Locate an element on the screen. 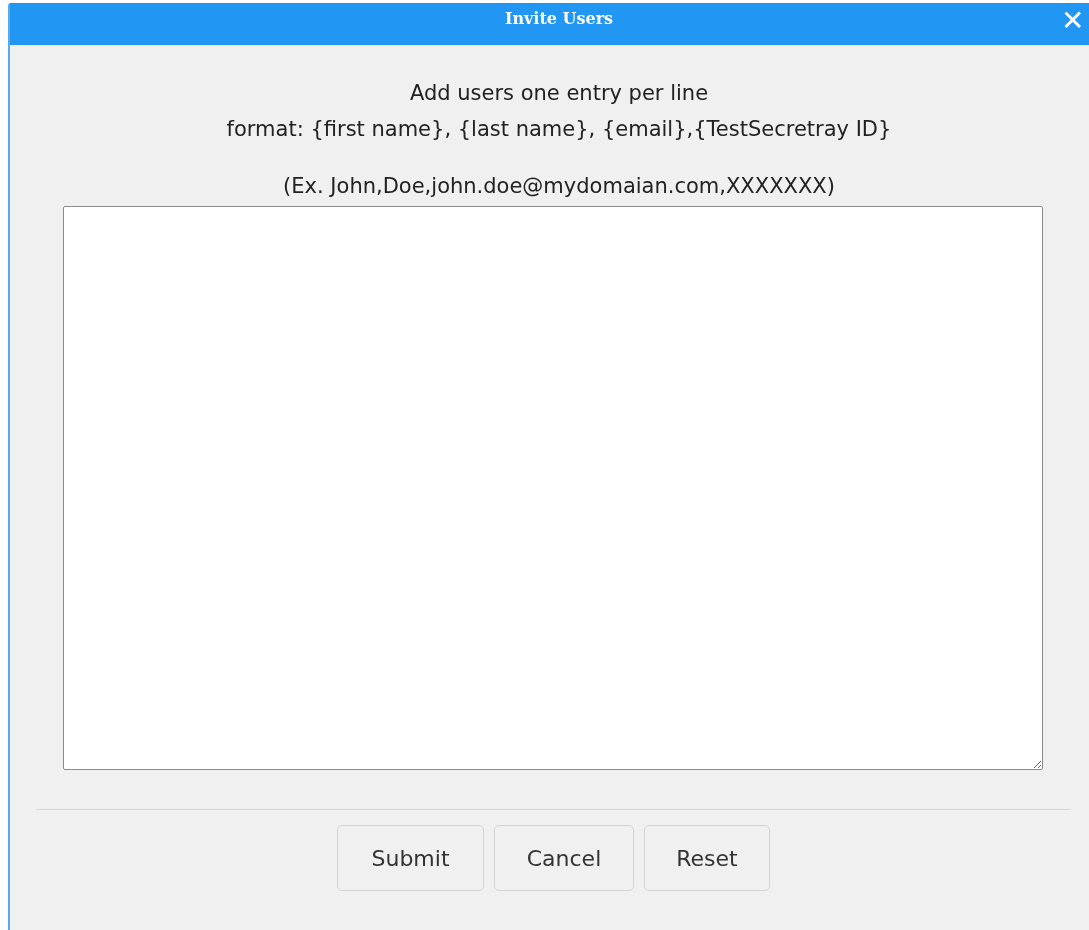  instruction-text: (Ex. John,Doe,john.doe@mydomaian.com,XXXXXXX) is located at coordinates (559, 186).